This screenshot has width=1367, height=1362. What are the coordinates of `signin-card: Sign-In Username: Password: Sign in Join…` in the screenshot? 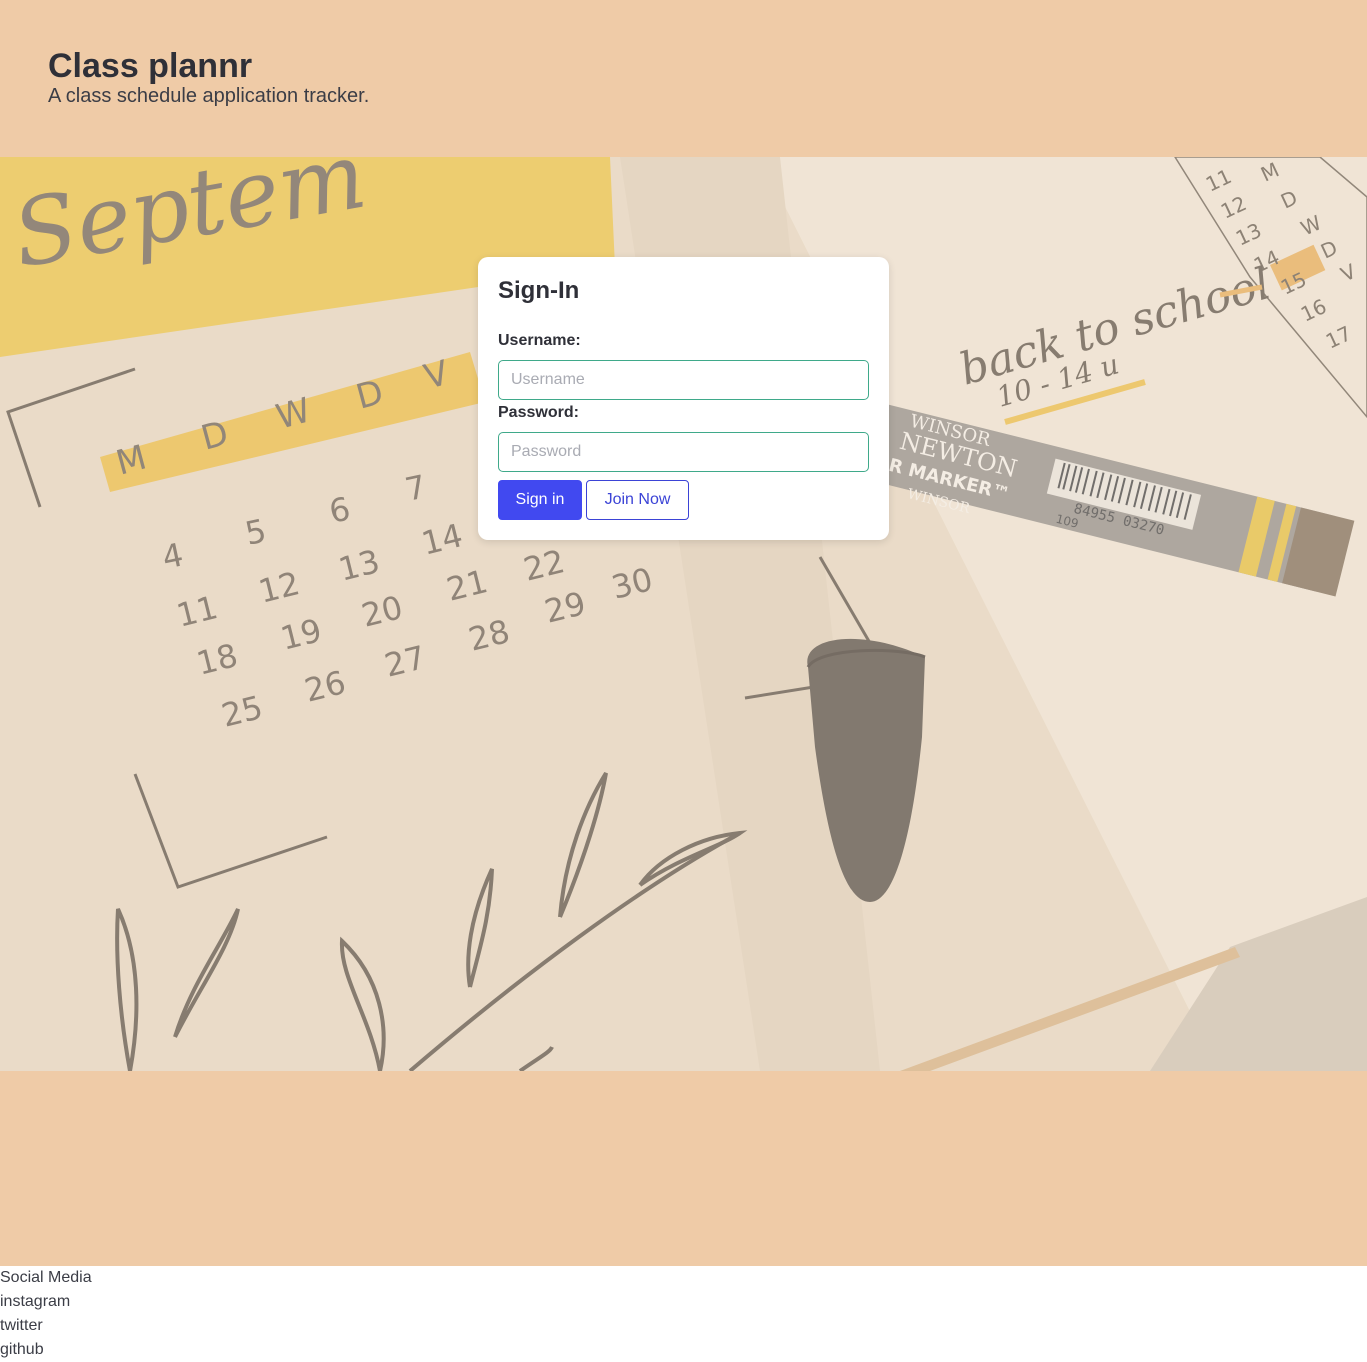 It's located at (683, 398).